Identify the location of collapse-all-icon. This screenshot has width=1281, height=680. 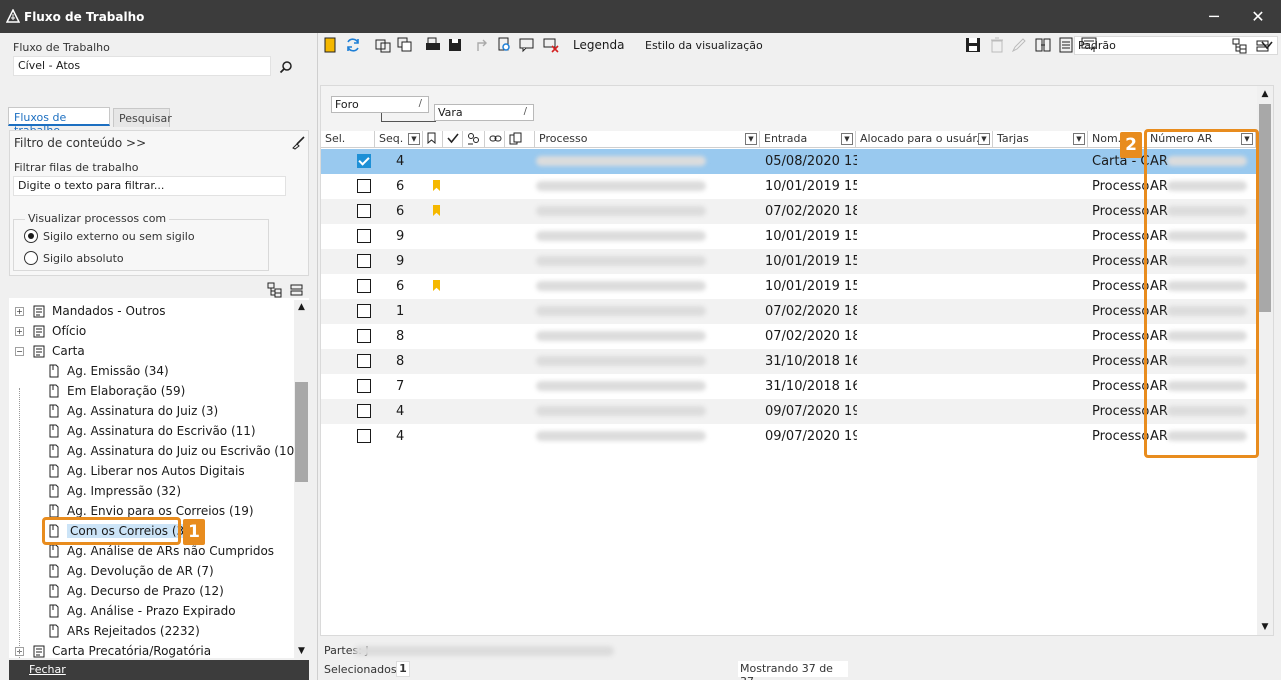
(297, 290).